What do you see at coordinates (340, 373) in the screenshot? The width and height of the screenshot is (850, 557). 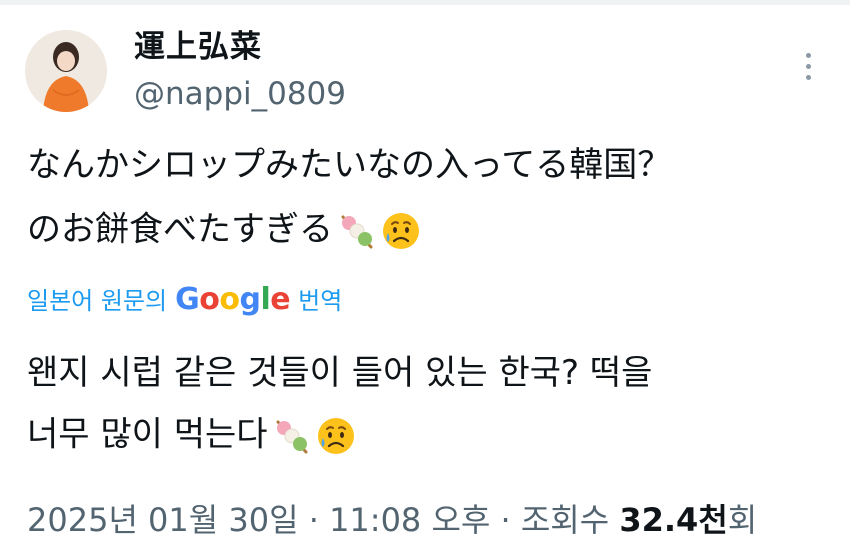 I see `tweet-translated-line-1: 왠지 시럽 같은 것들이 들어 있는 한국? 떡을` at bounding box center [340, 373].